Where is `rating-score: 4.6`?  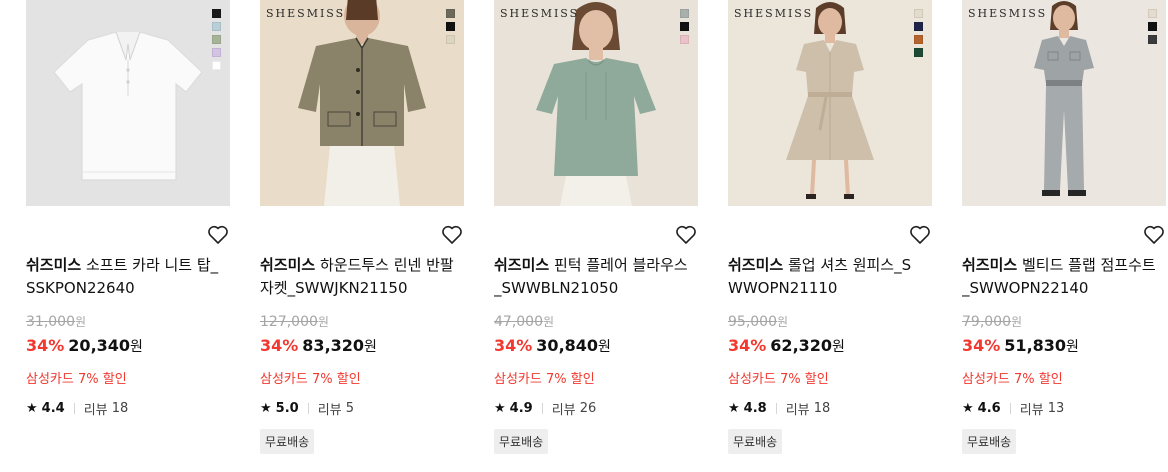
rating-score: 4.6 is located at coordinates (989, 408).